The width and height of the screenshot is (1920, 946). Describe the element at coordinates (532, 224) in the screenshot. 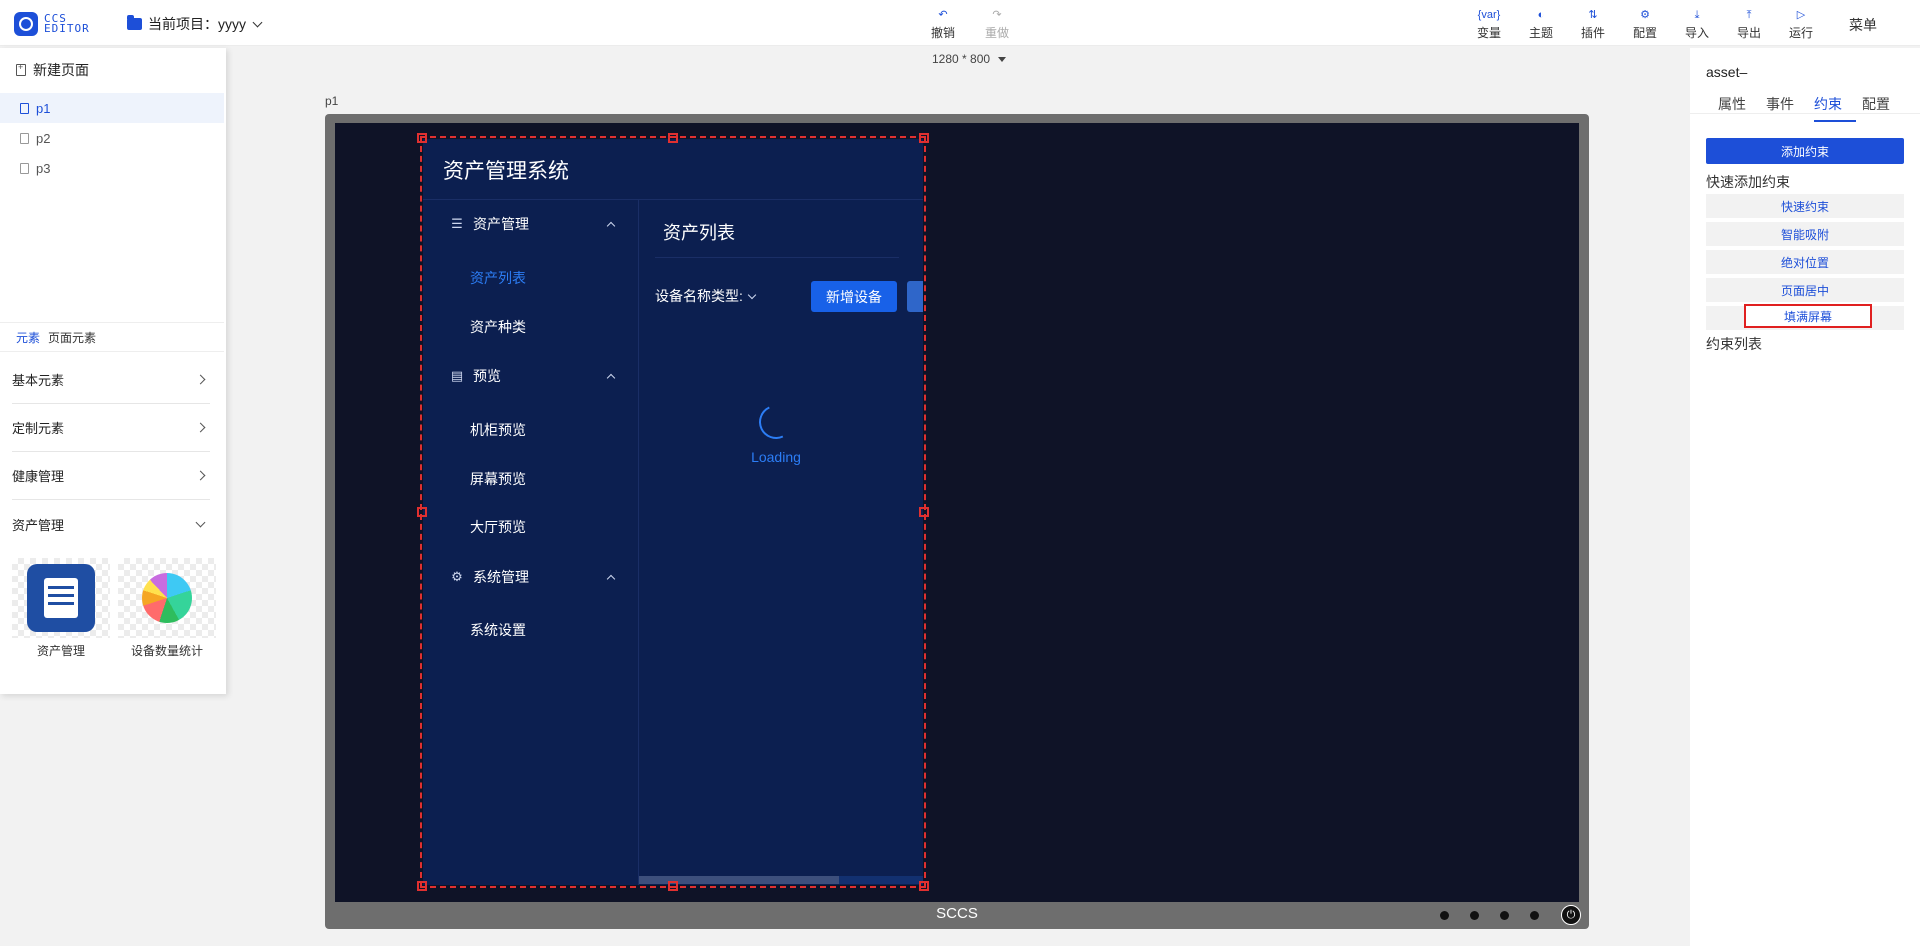

I see `menu-group-asset: ☰ 资产管理` at that location.